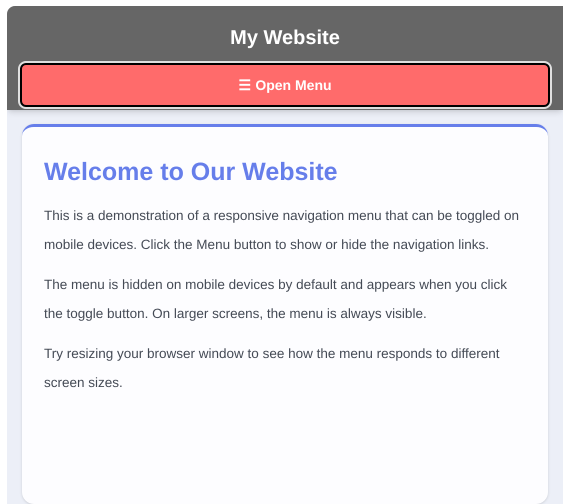 Image resolution: width=563 pixels, height=504 pixels. Describe the element at coordinates (282, 230) in the screenshot. I see `body-paragraph: This is a demonstration of a responsive navigation menu that can be toggled on mobile devices. Click the Menu button to show or hide the navigation links.` at that location.